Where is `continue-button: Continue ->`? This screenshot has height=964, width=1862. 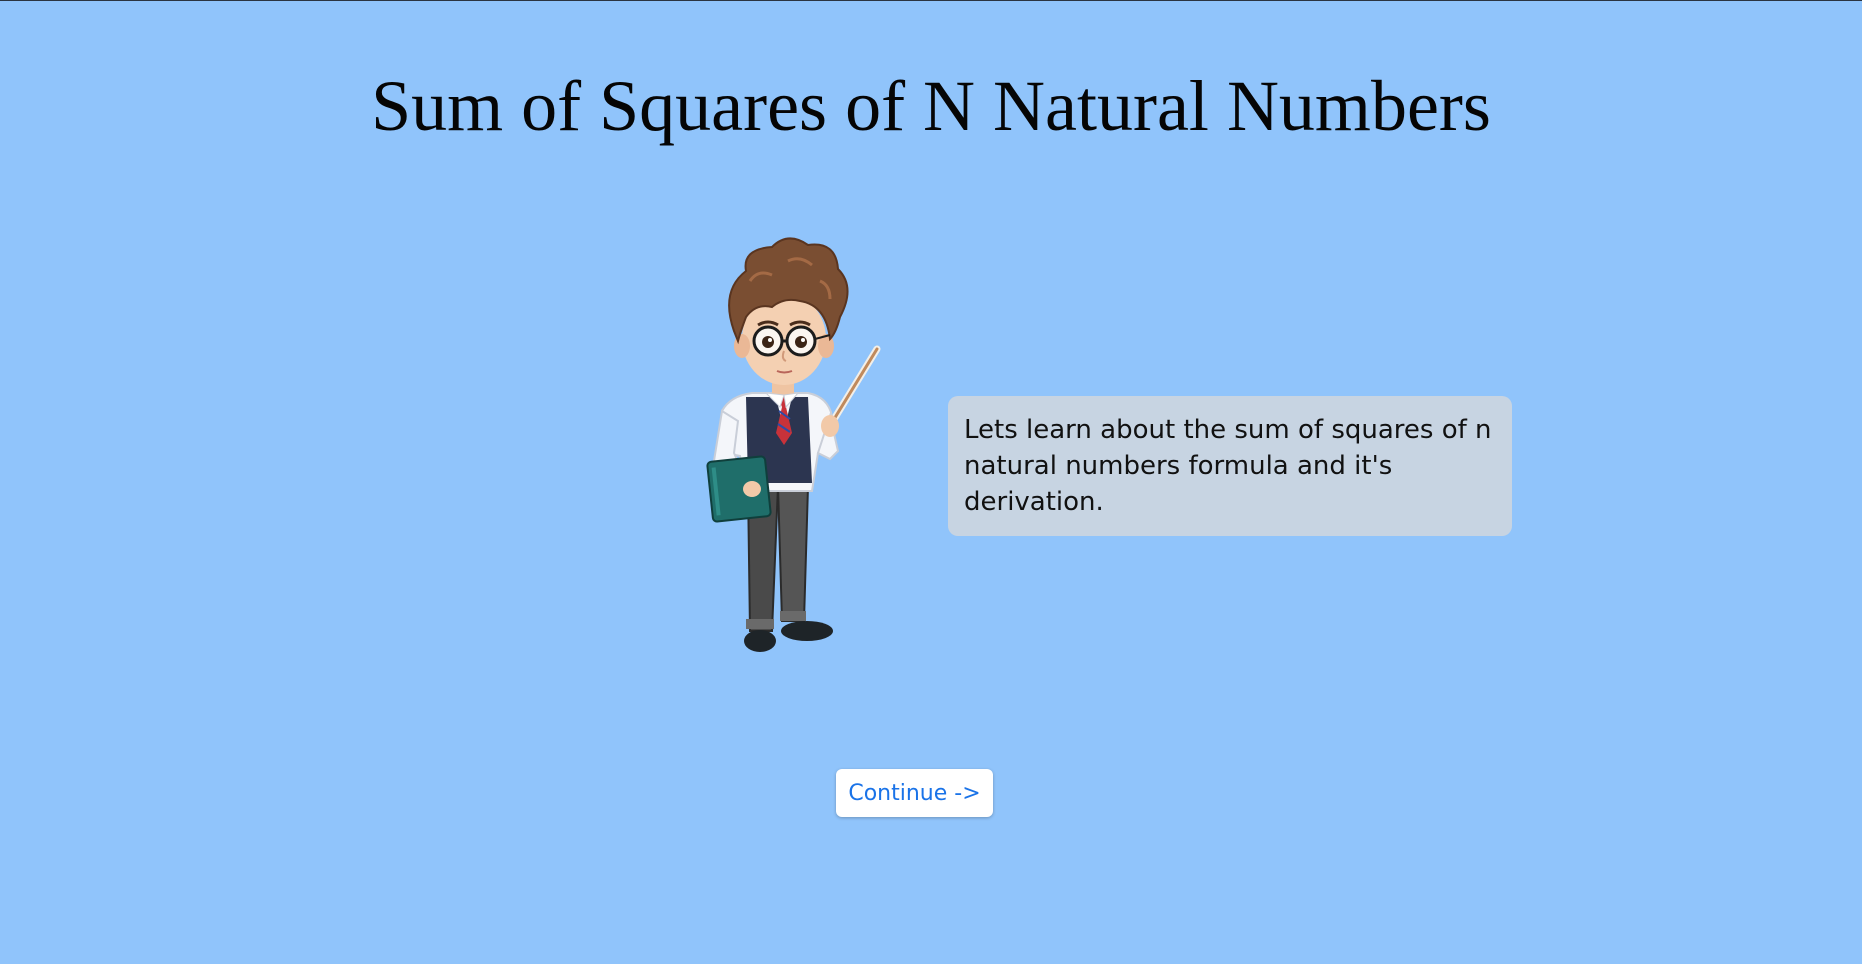 continue-button: Continue -> is located at coordinates (914, 793).